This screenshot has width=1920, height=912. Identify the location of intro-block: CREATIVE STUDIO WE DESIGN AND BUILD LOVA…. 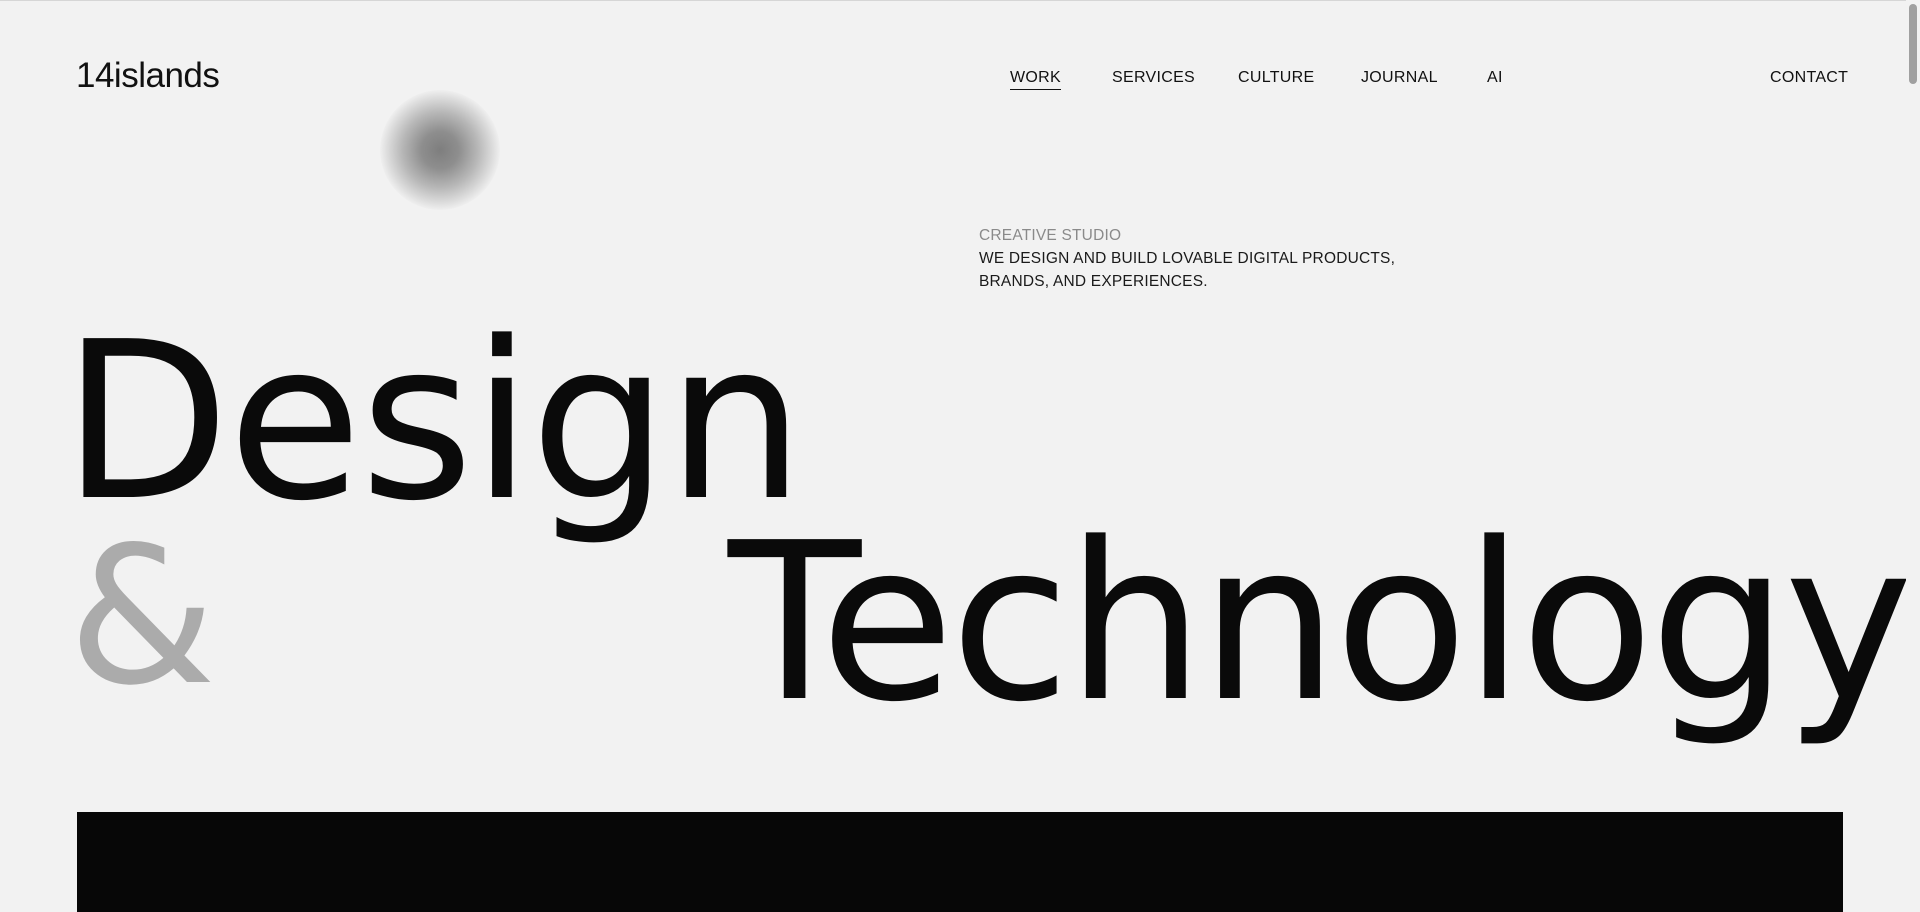
(1194, 258).